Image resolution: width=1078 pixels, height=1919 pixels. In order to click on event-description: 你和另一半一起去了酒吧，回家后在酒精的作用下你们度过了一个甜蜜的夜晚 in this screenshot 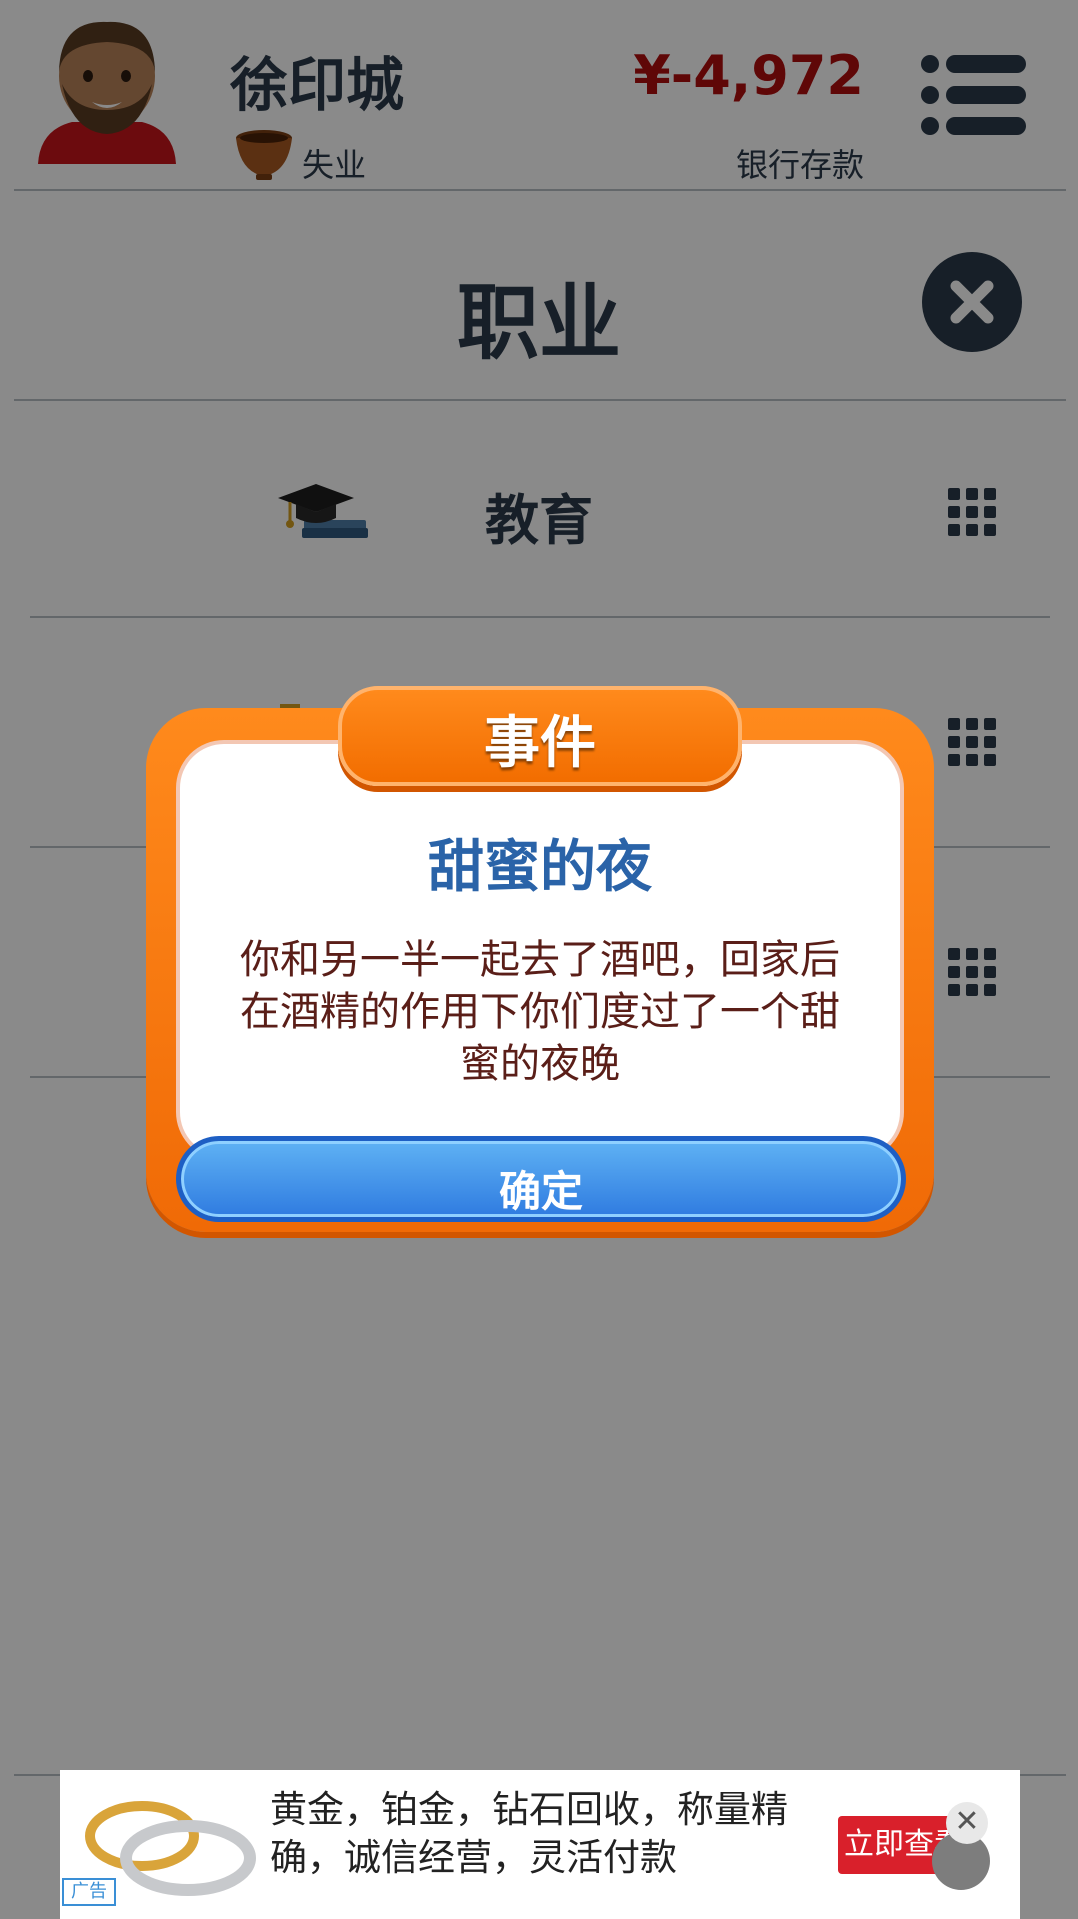, I will do `click(540, 1012)`.